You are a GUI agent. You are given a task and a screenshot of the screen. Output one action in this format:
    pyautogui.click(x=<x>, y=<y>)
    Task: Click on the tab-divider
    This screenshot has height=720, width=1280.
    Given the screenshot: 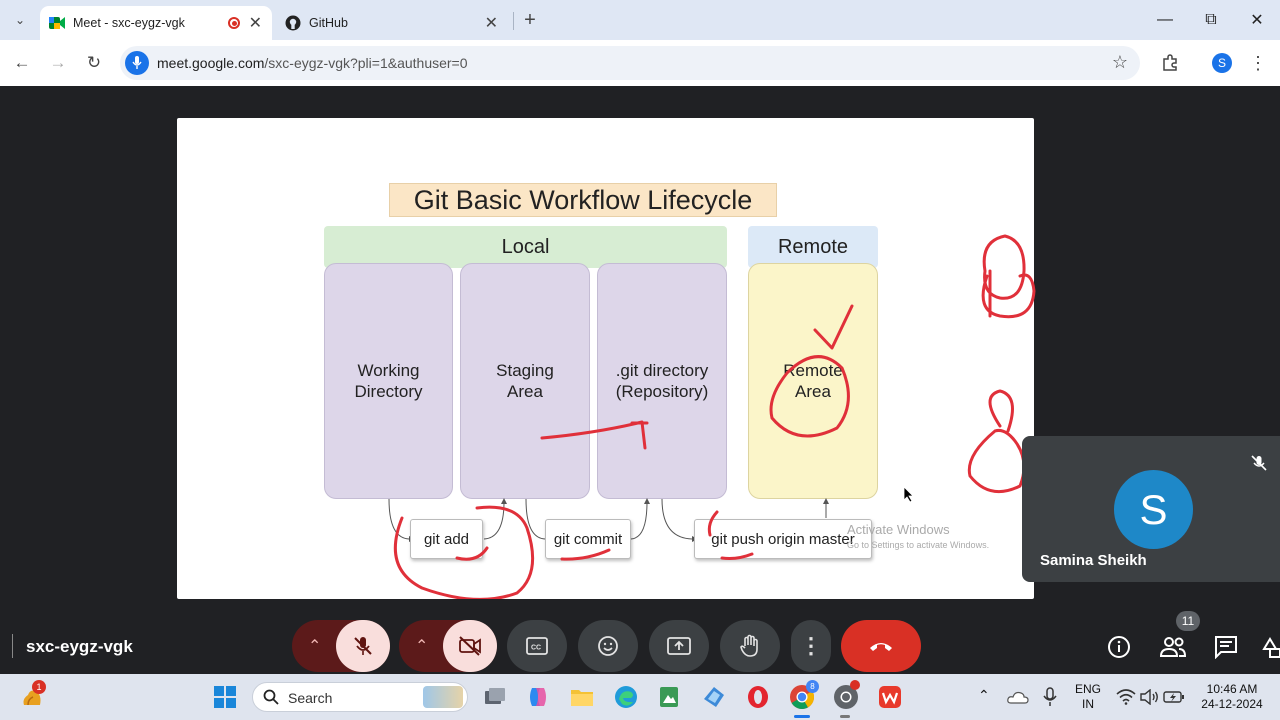 What is the action you would take?
    pyautogui.click(x=513, y=21)
    